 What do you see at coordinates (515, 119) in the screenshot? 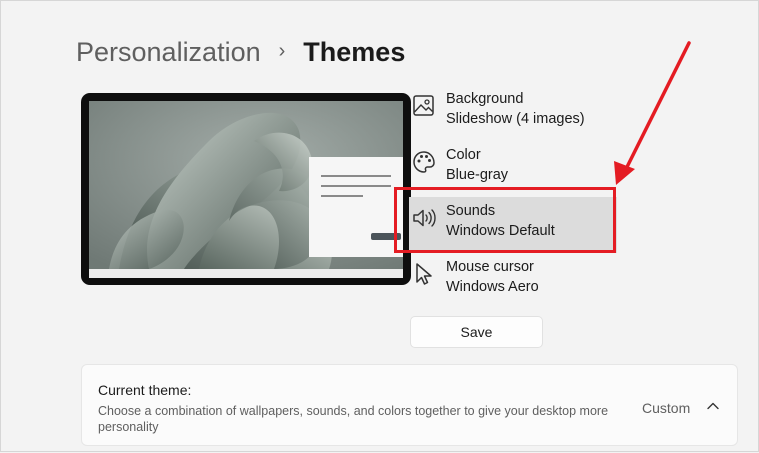
I see `background-option-value: Slideshow (4 images)` at bounding box center [515, 119].